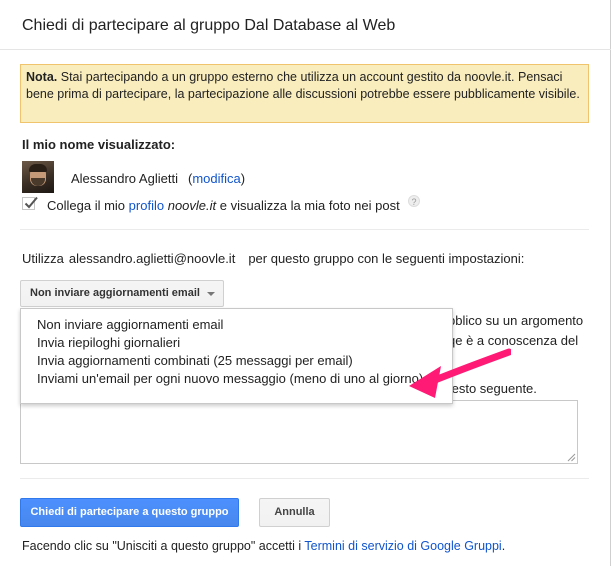  Describe the element at coordinates (38, 177) in the screenshot. I see `avatar` at that location.